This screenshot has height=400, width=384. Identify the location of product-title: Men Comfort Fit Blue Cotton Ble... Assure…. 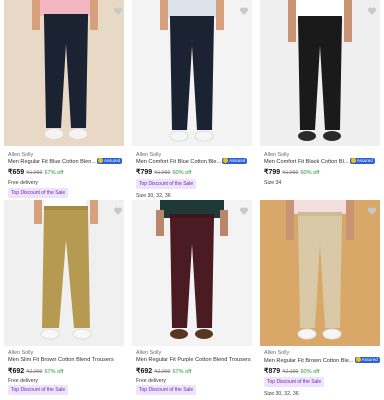
(192, 161).